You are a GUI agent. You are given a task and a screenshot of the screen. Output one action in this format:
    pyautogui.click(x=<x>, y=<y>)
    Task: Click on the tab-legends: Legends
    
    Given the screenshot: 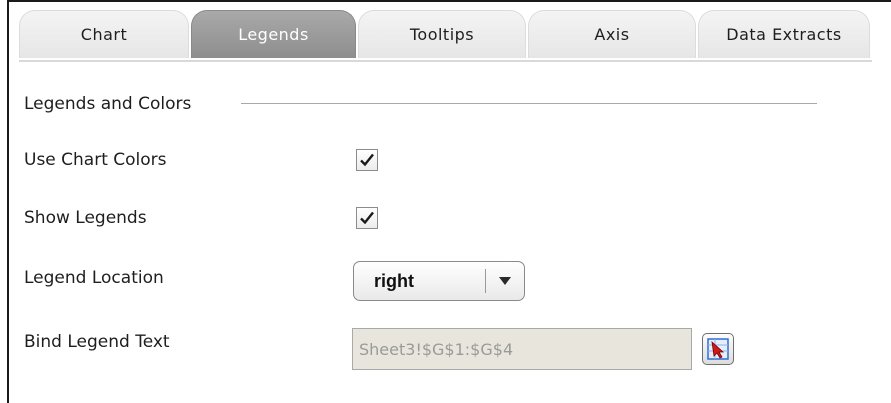 What is the action you would take?
    pyautogui.click(x=273, y=34)
    